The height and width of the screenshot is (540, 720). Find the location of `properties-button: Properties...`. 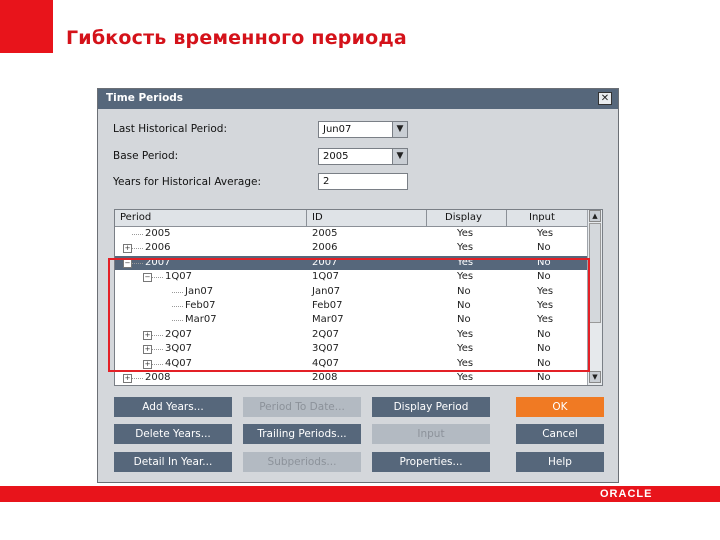

properties-button: Properties... is located at coordinates (431, 462).